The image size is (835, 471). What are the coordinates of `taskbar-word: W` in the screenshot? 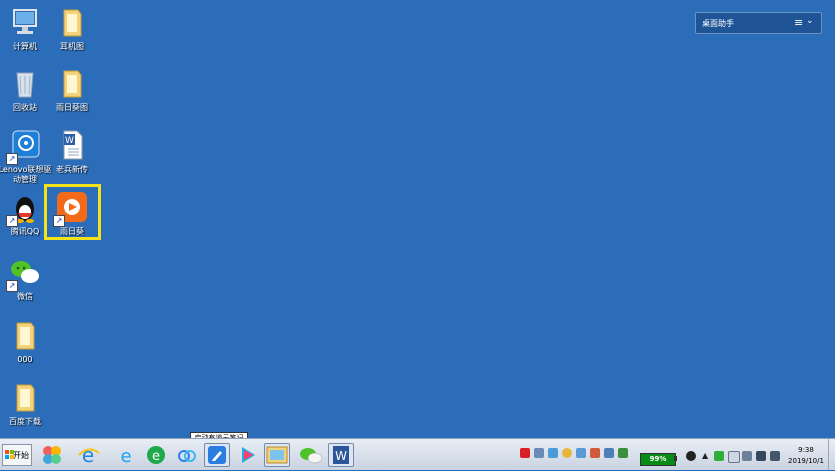 It's located at (341, 455).